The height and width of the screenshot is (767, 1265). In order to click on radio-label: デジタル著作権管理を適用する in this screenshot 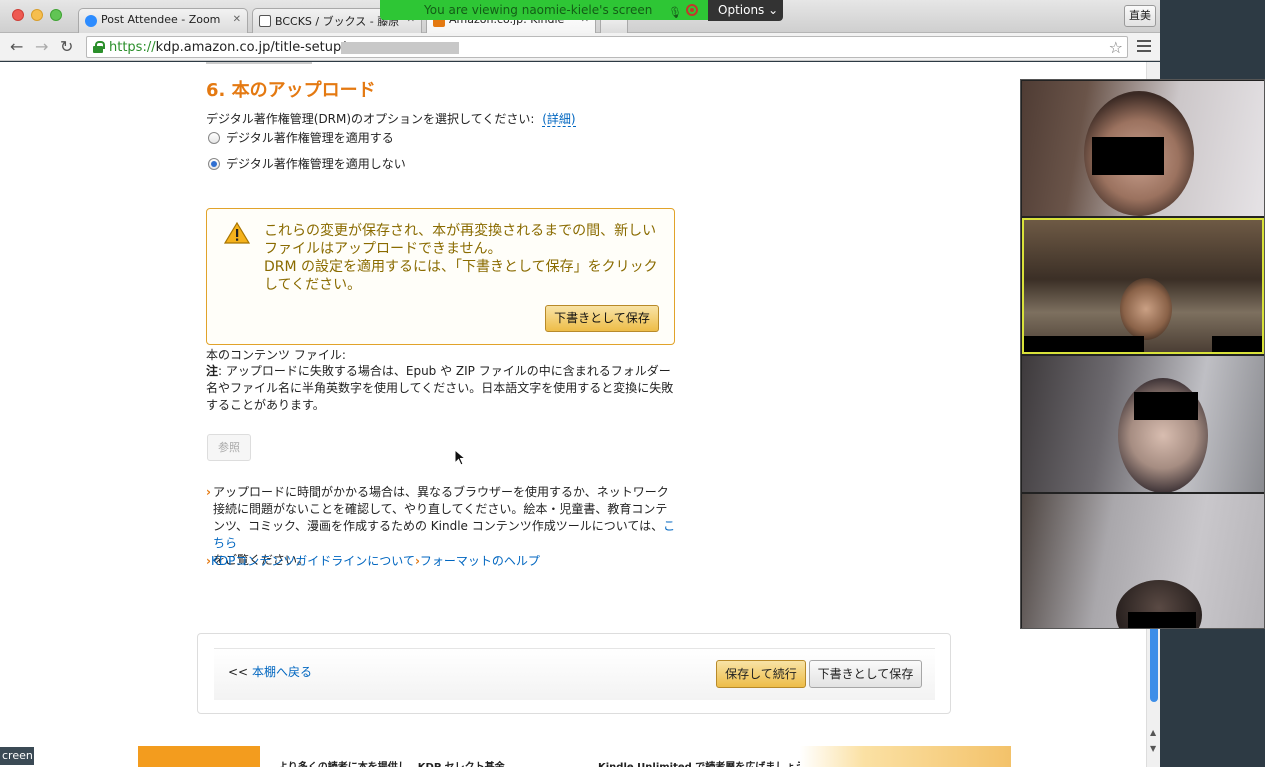, I will do `click(310, 138)`.